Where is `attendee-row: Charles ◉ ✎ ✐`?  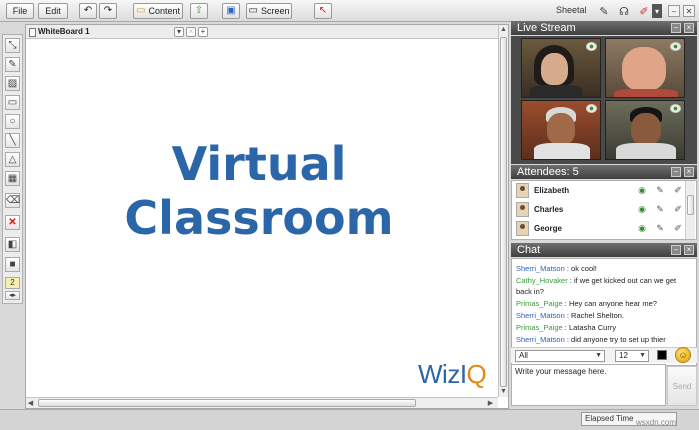
attendee-row: Charles ◉ ✎ ✐ is located at coordinates (600, 210).